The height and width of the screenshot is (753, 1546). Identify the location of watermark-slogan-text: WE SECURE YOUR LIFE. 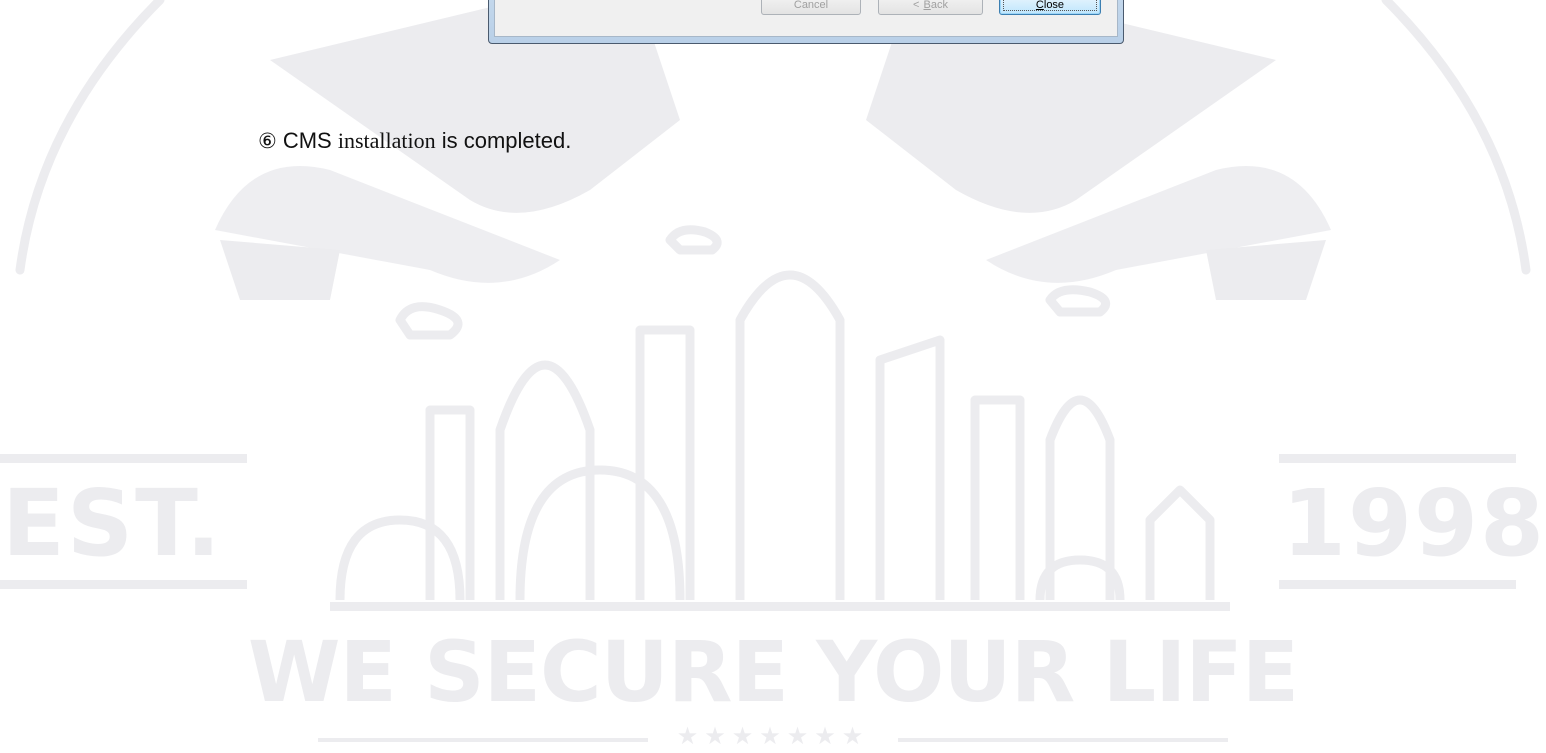
(773, 672).